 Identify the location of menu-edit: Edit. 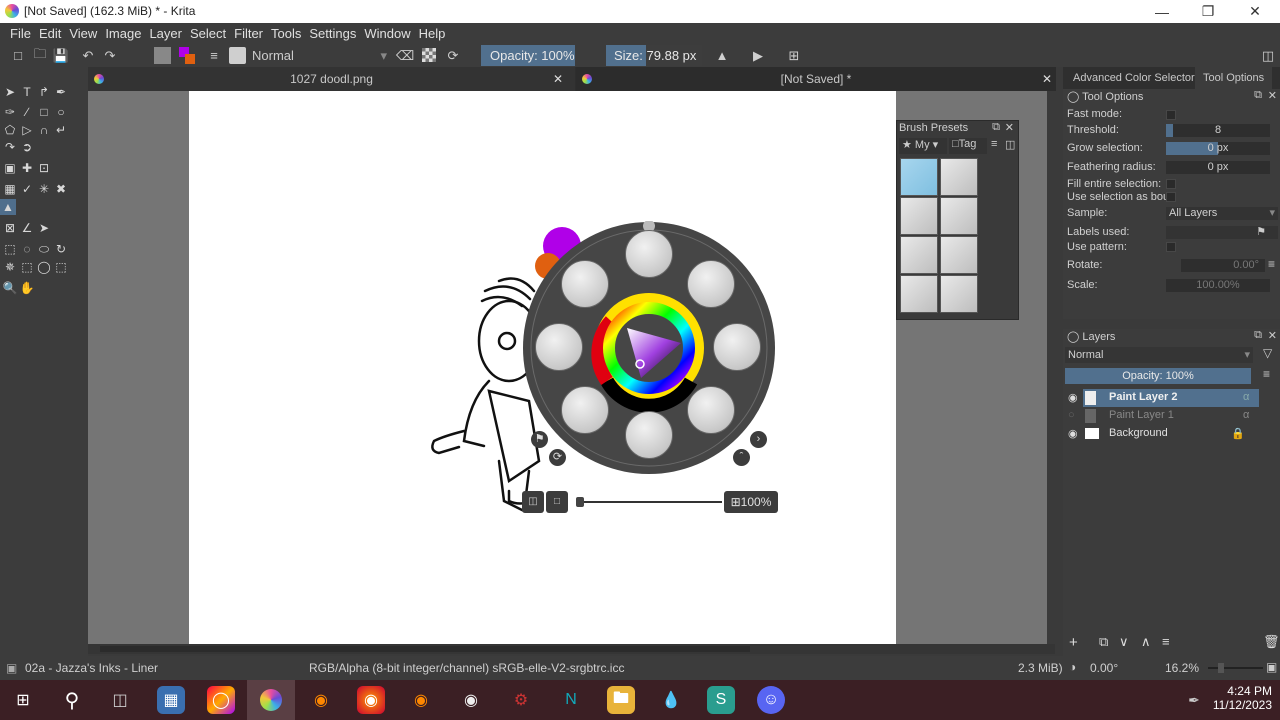
(50, 33).